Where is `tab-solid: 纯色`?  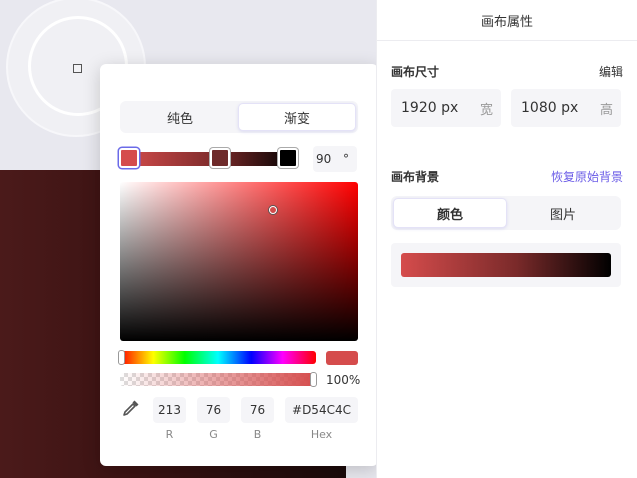
tab-solid: 纯色 is located at coordinates (180, 117).